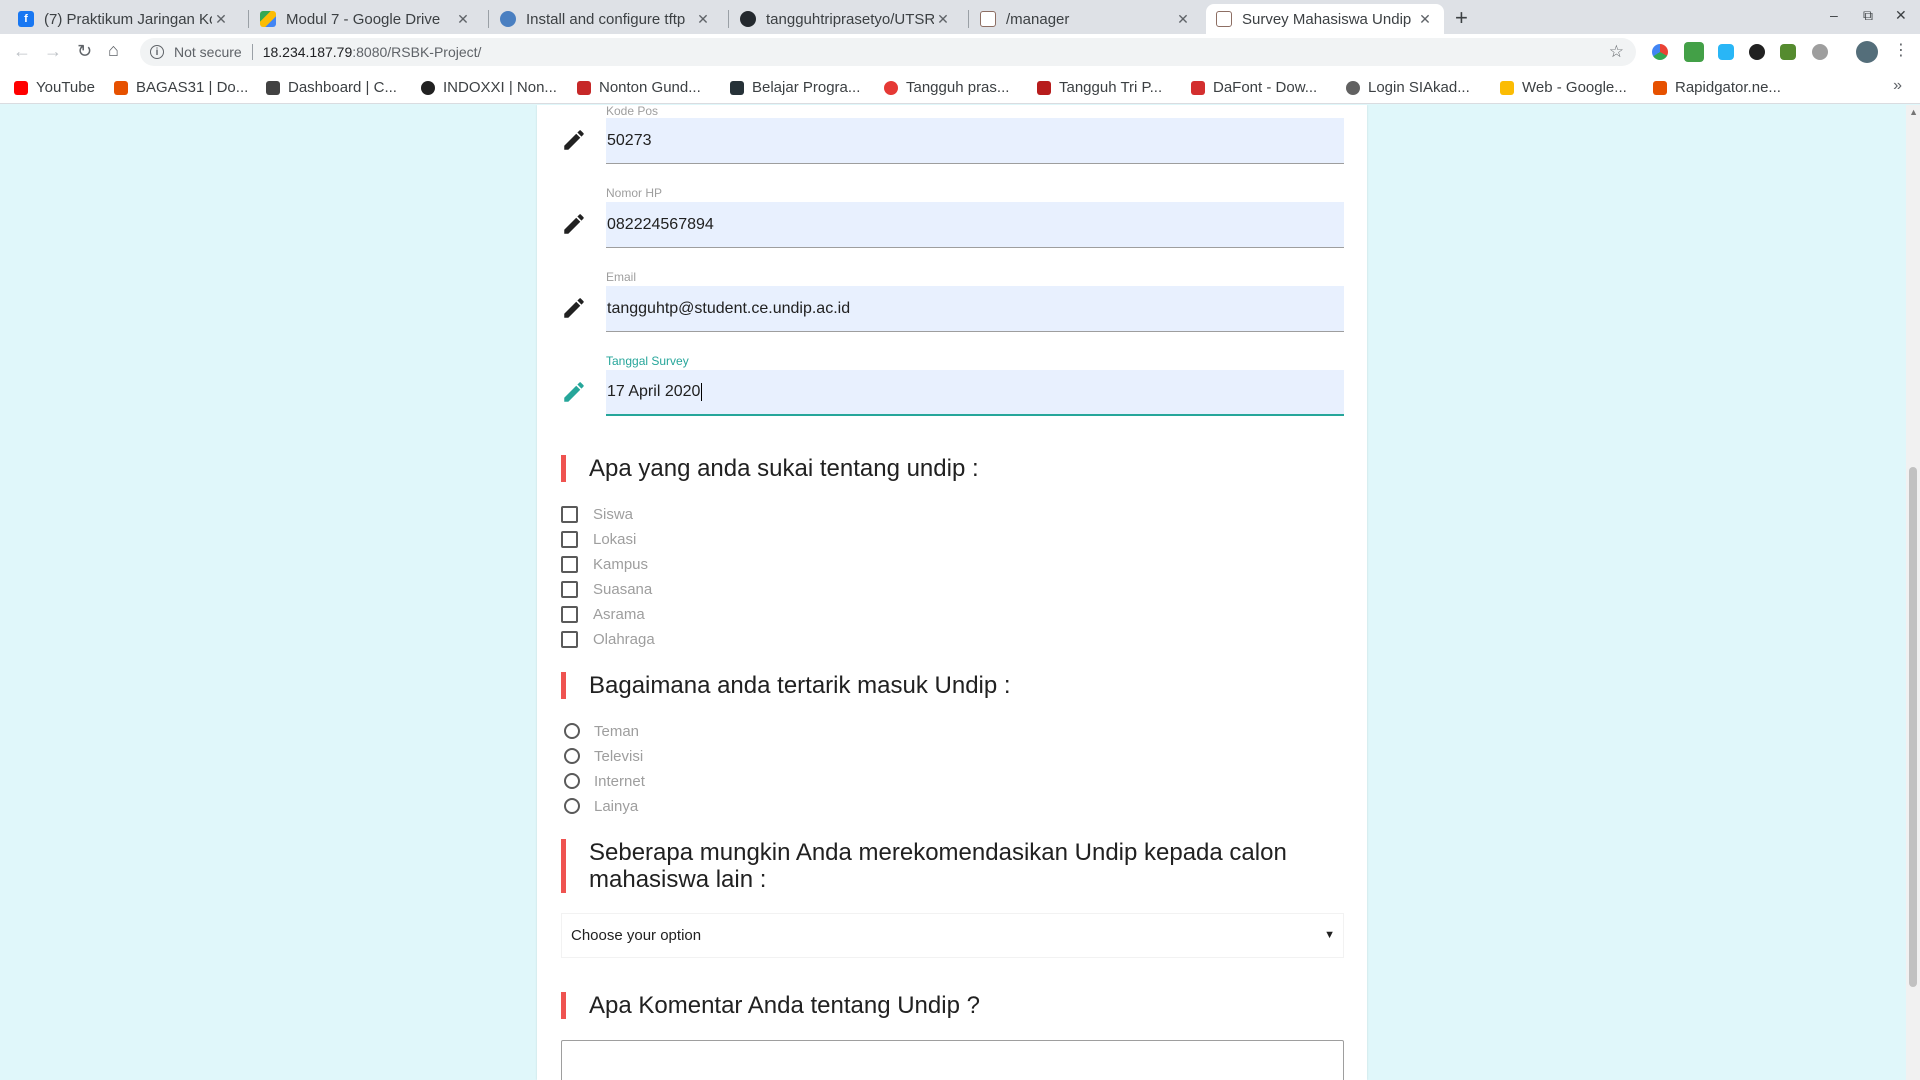  What do you see at coordinates (121, 87) in the screenshot?
I see `bagas31-icon` at bounding box center [121, 87].